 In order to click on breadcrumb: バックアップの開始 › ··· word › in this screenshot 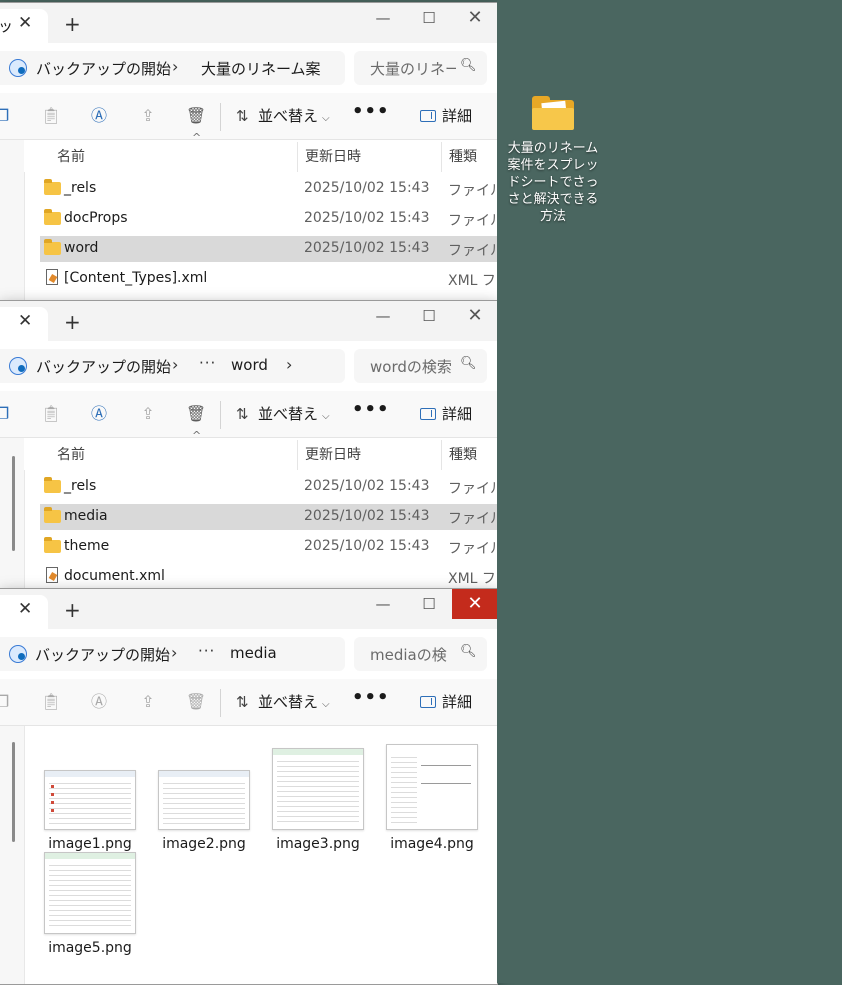, I will do `click(172, 366)`.